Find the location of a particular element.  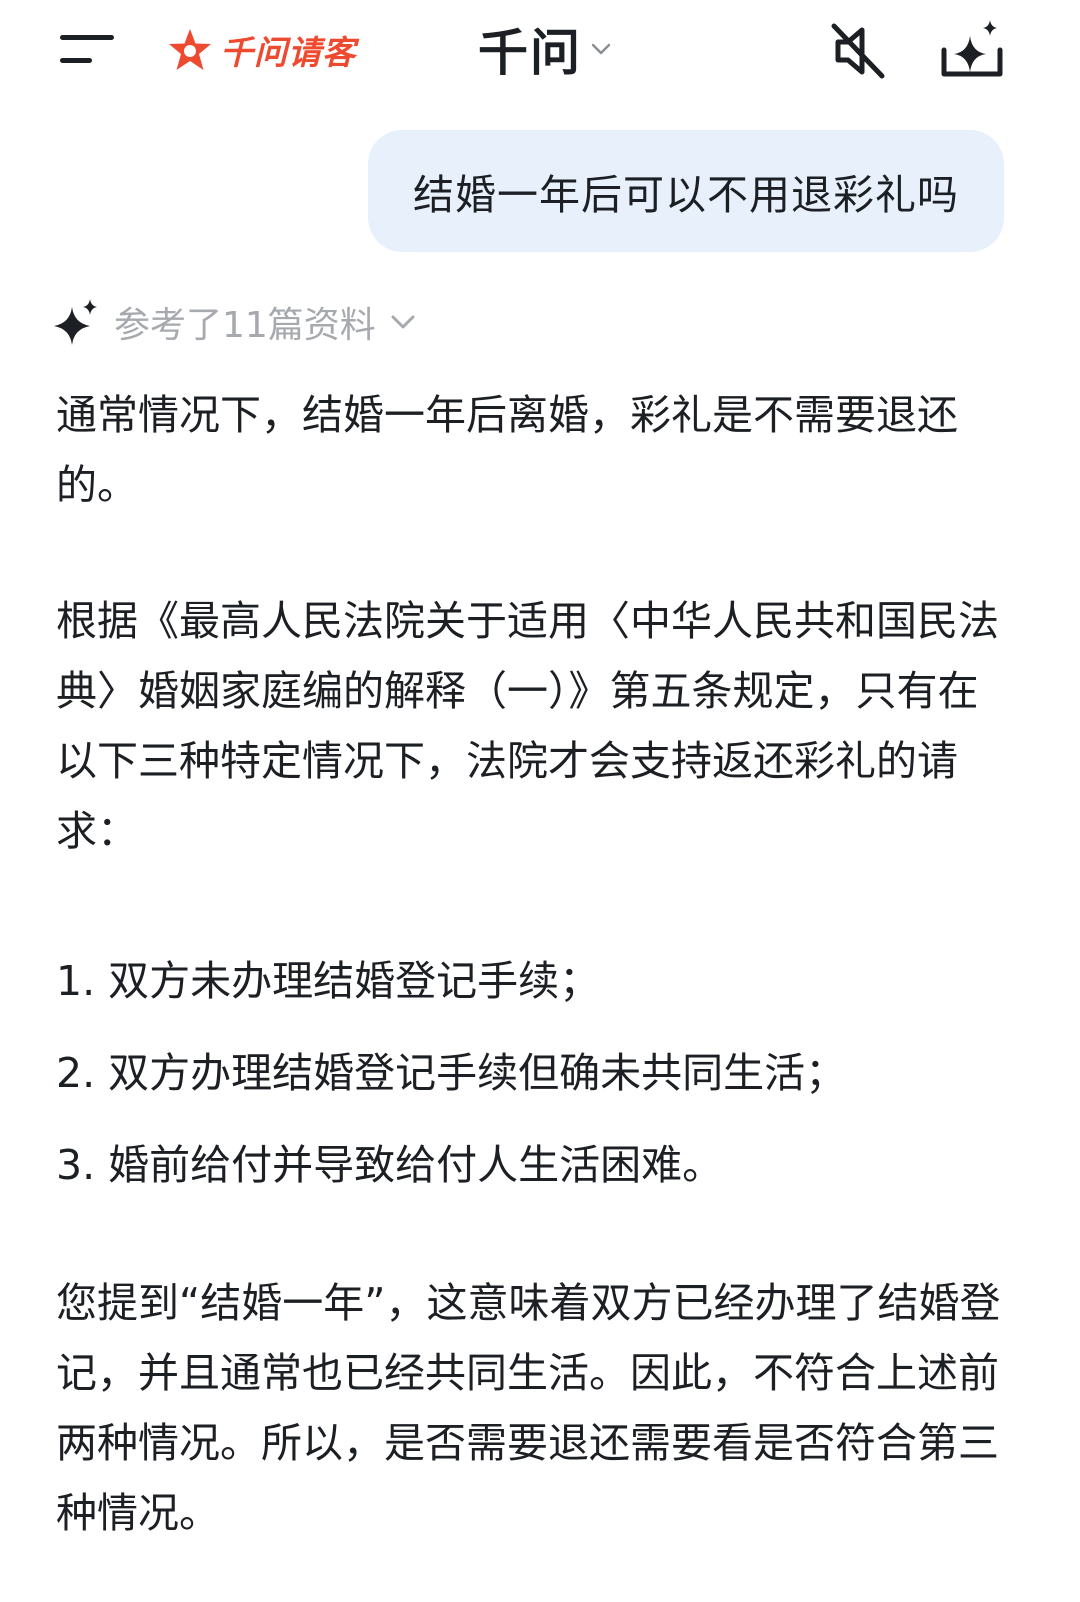

answer-list-item: 3. 婚前给付并导致给付人生活困难。 is located at coordinates (390, 1165).